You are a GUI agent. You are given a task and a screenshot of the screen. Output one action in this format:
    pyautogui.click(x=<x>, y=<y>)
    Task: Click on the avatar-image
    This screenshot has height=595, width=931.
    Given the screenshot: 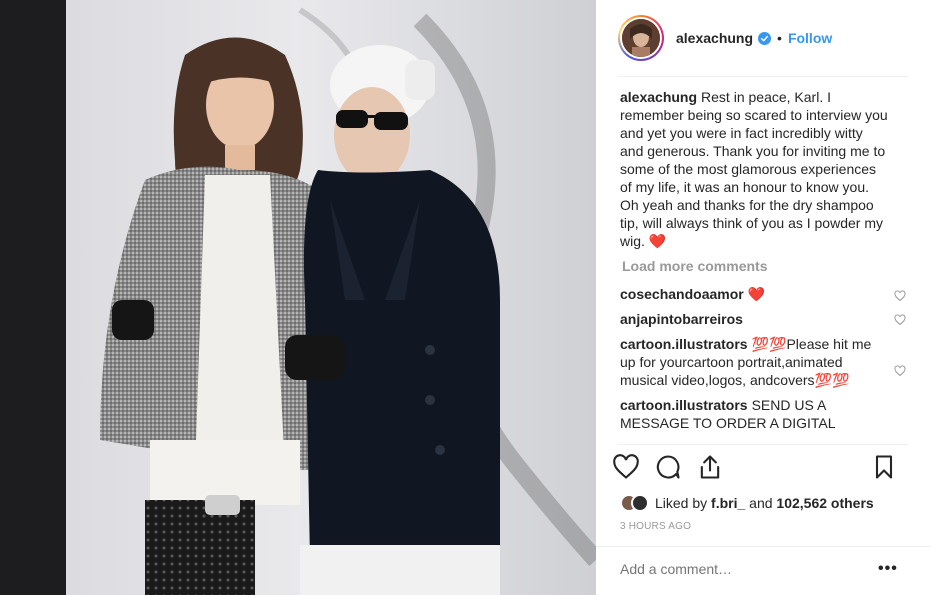 What is the action you would take?
    pyautogui.click(x=641, y=38)
    